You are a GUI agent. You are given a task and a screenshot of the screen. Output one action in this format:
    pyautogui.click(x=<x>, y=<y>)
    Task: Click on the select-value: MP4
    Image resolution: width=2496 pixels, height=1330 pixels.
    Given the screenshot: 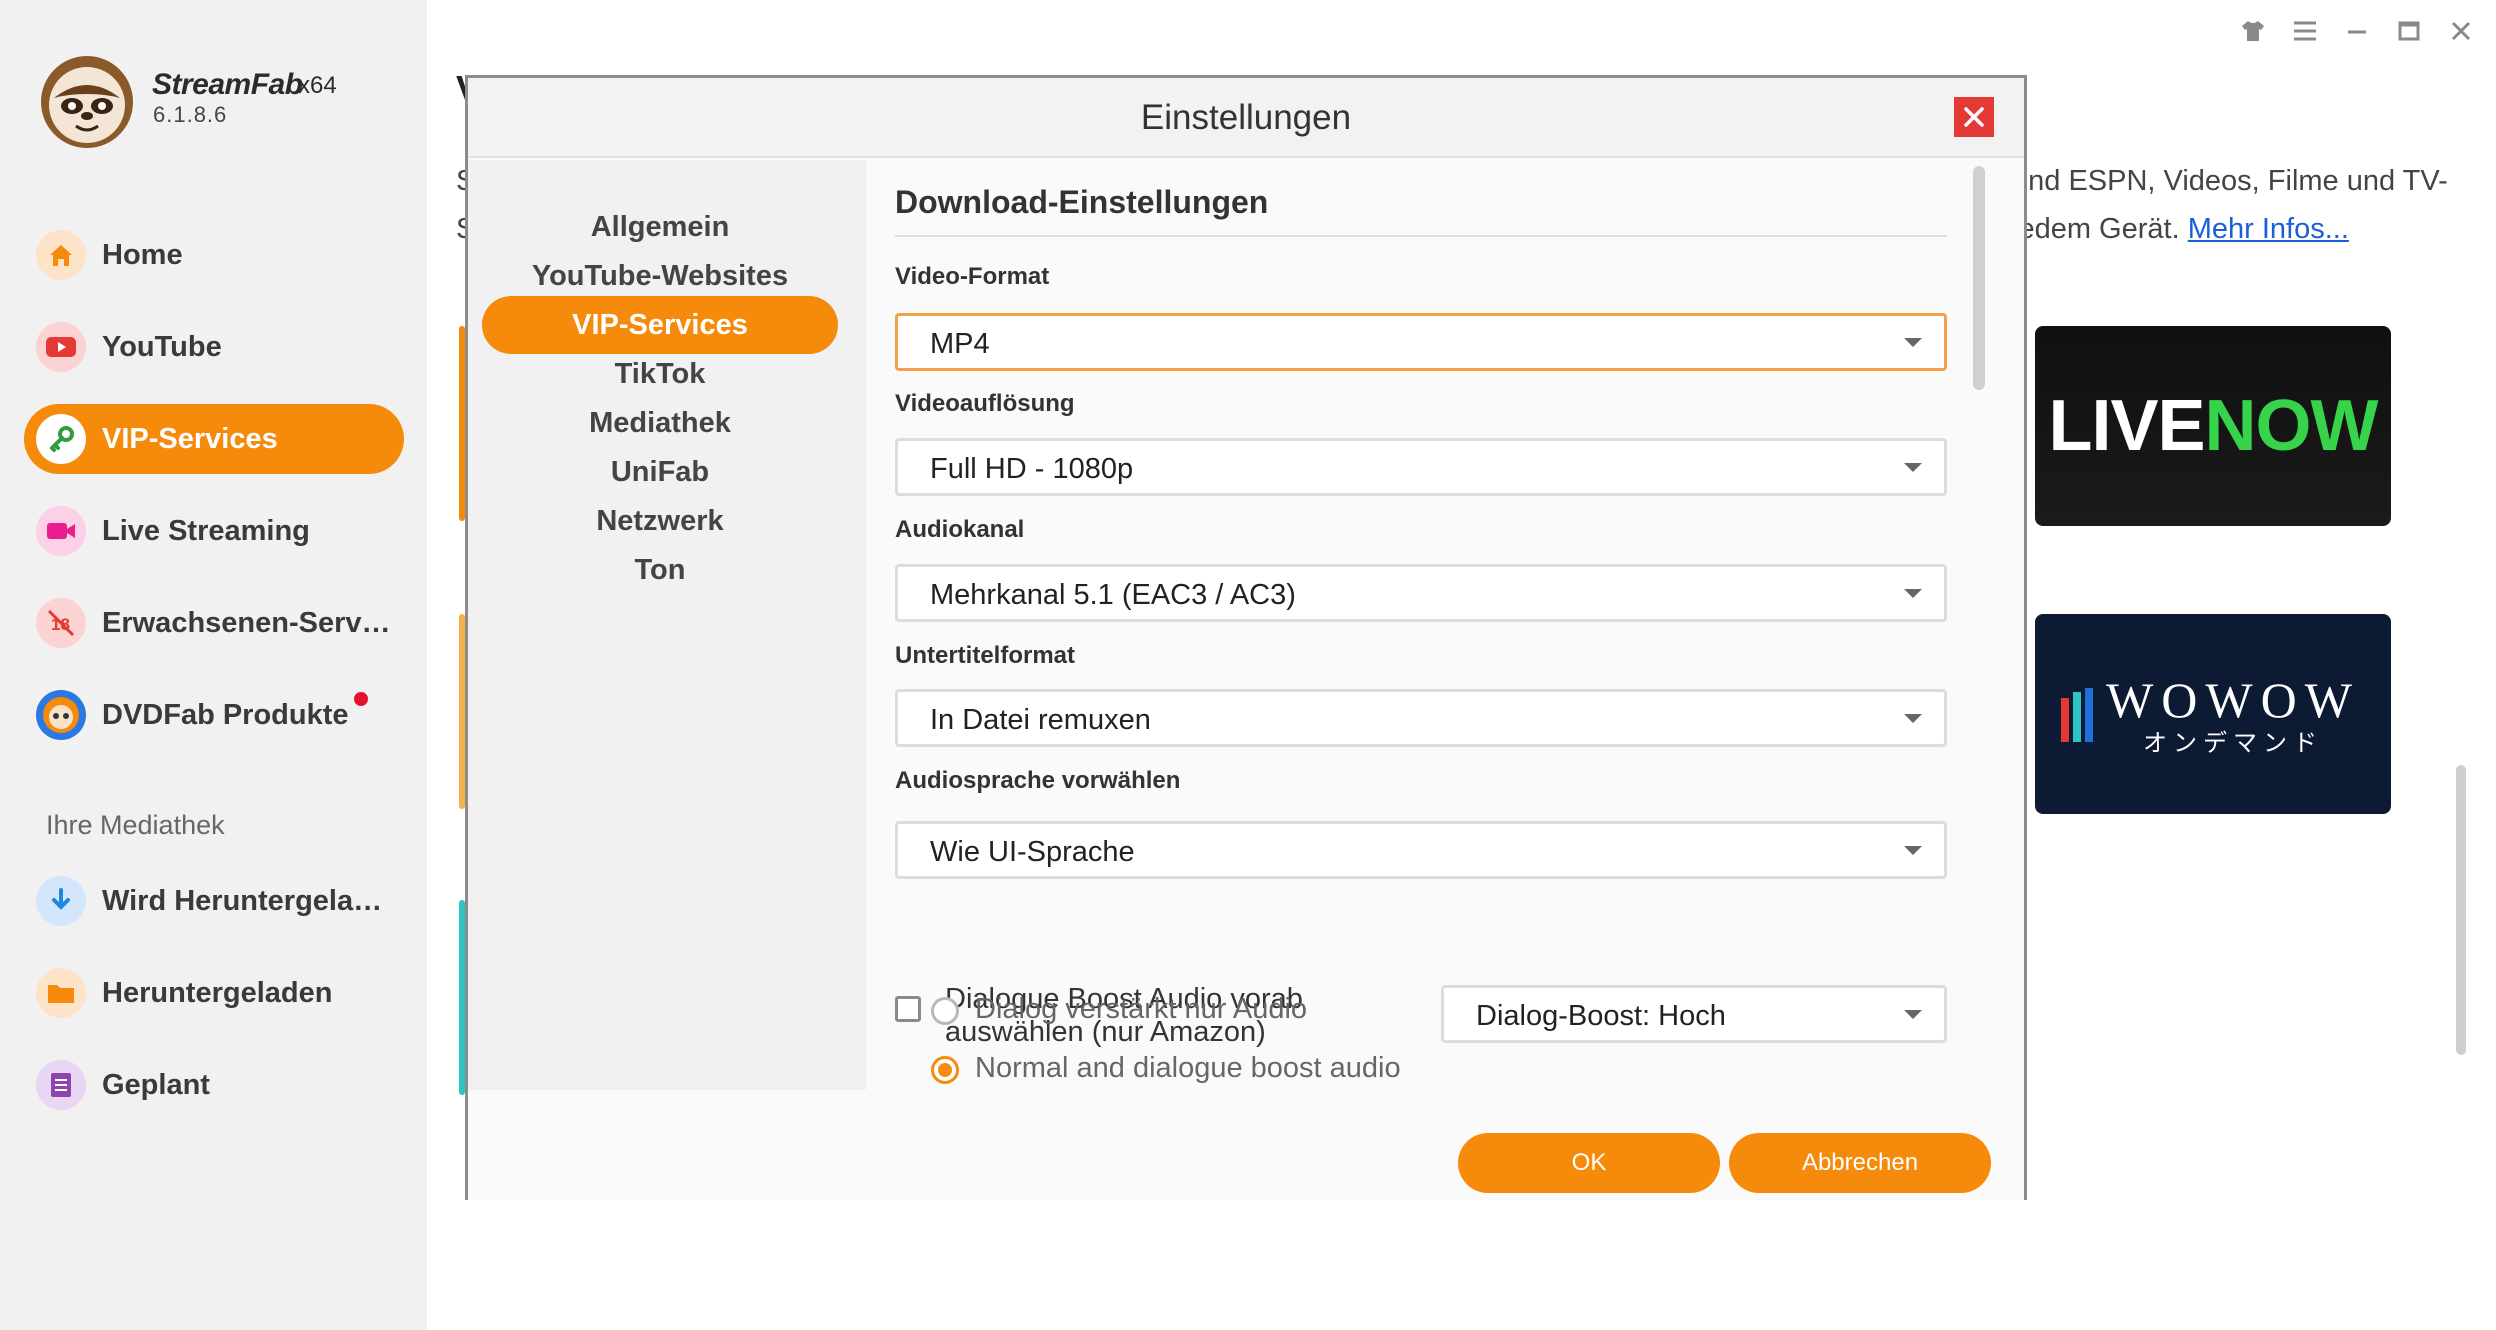 What is the action you would take?
    pyautogui.click(x=960, y=344)
    